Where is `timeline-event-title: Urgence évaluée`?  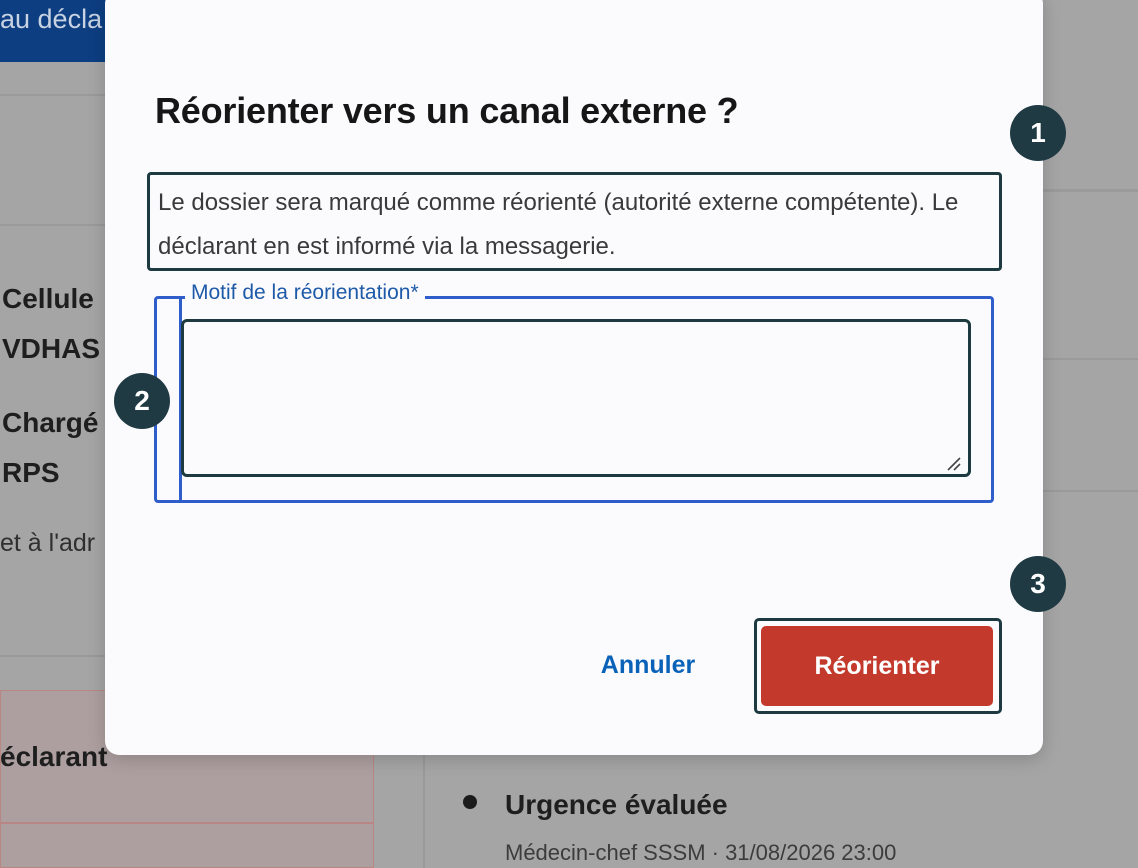
timeline-event-title: Urgence évaluée is located at coordinates (616, 804).